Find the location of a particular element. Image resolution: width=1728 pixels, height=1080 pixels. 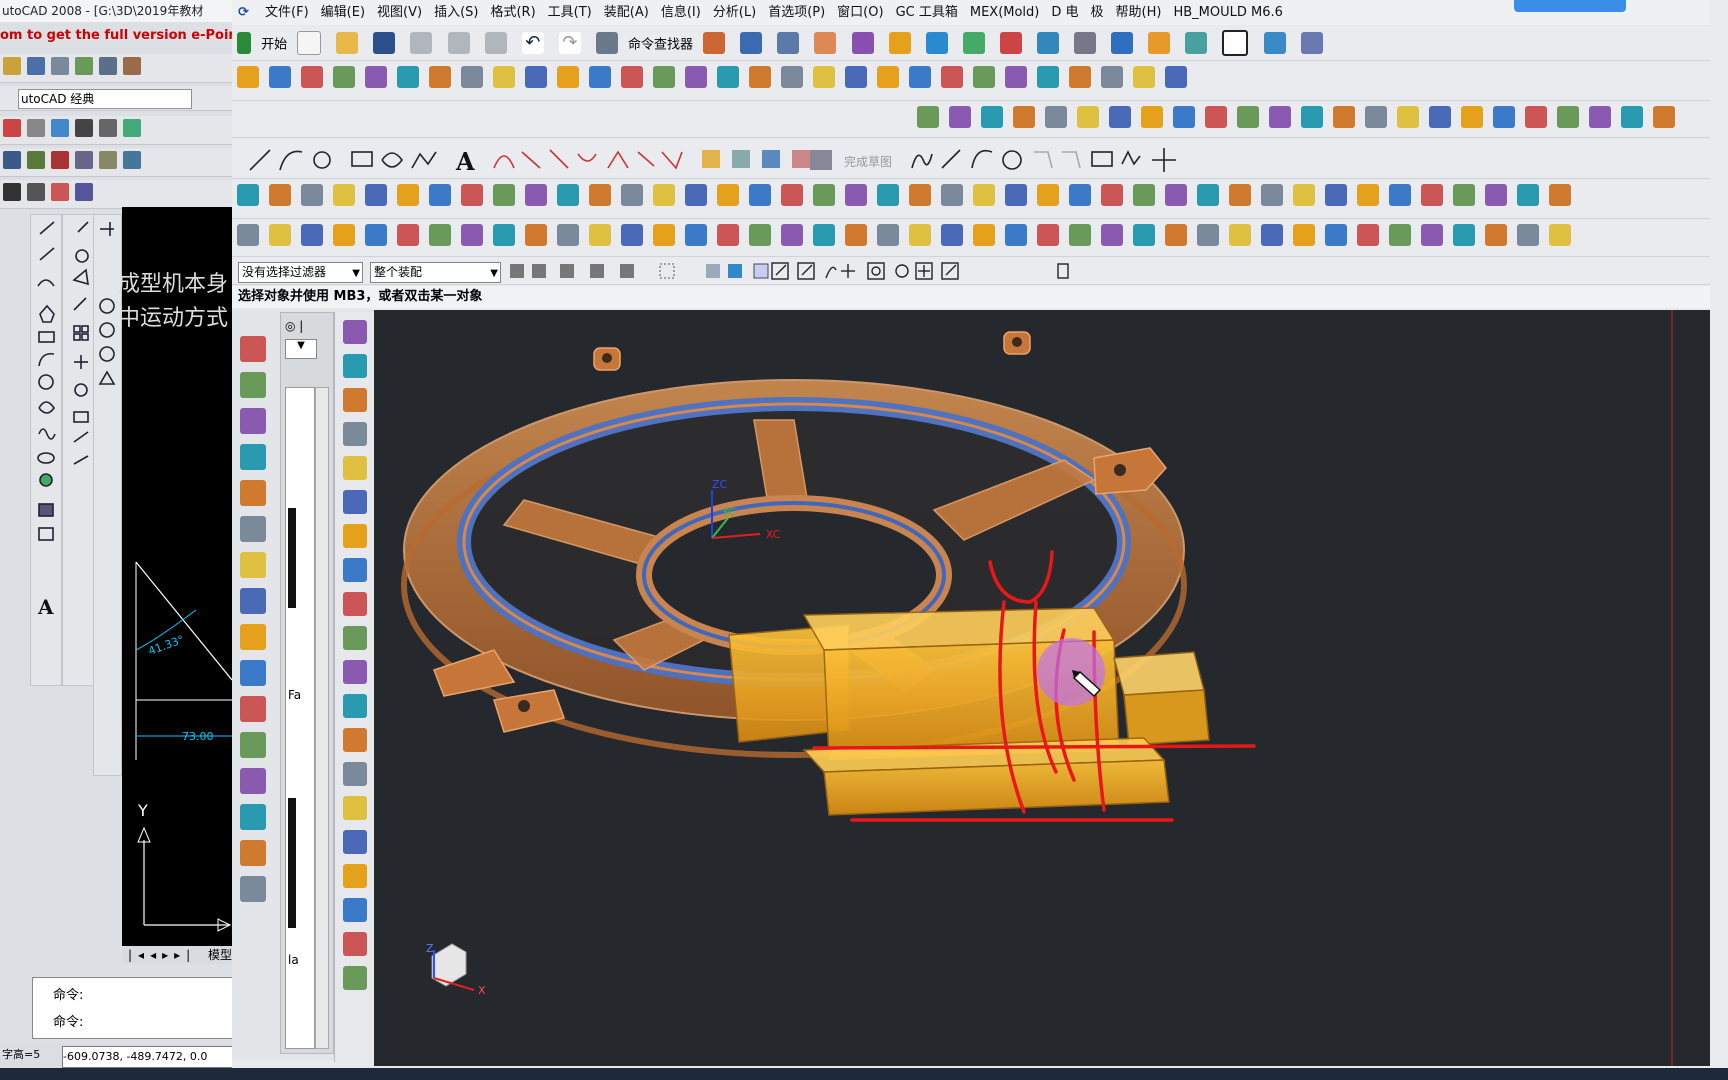

dim-continue-icon is located at coordinates (108, 160).